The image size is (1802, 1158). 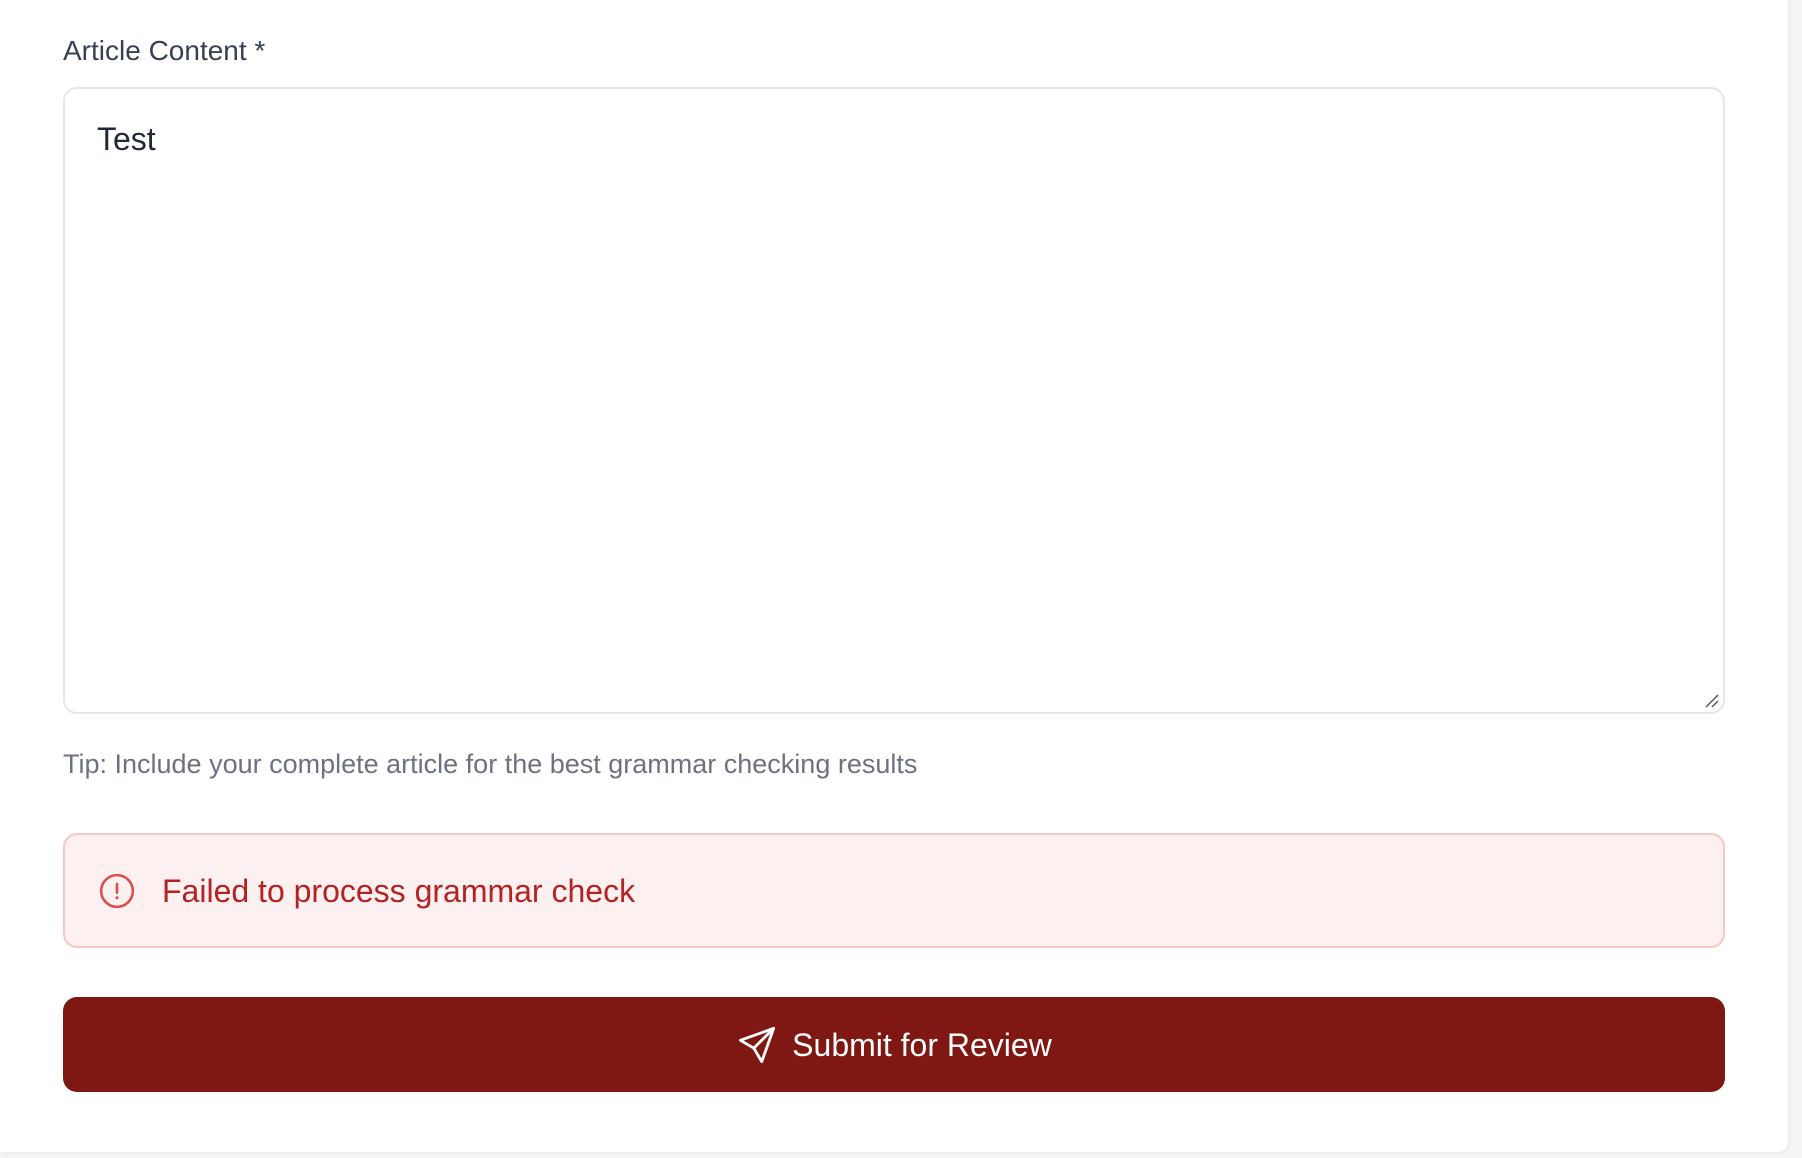 What do you see at coordinates (399, 891) in the screenshot?
I see `error-message: Failed to process grammar check` at bounding box center [399, 891].